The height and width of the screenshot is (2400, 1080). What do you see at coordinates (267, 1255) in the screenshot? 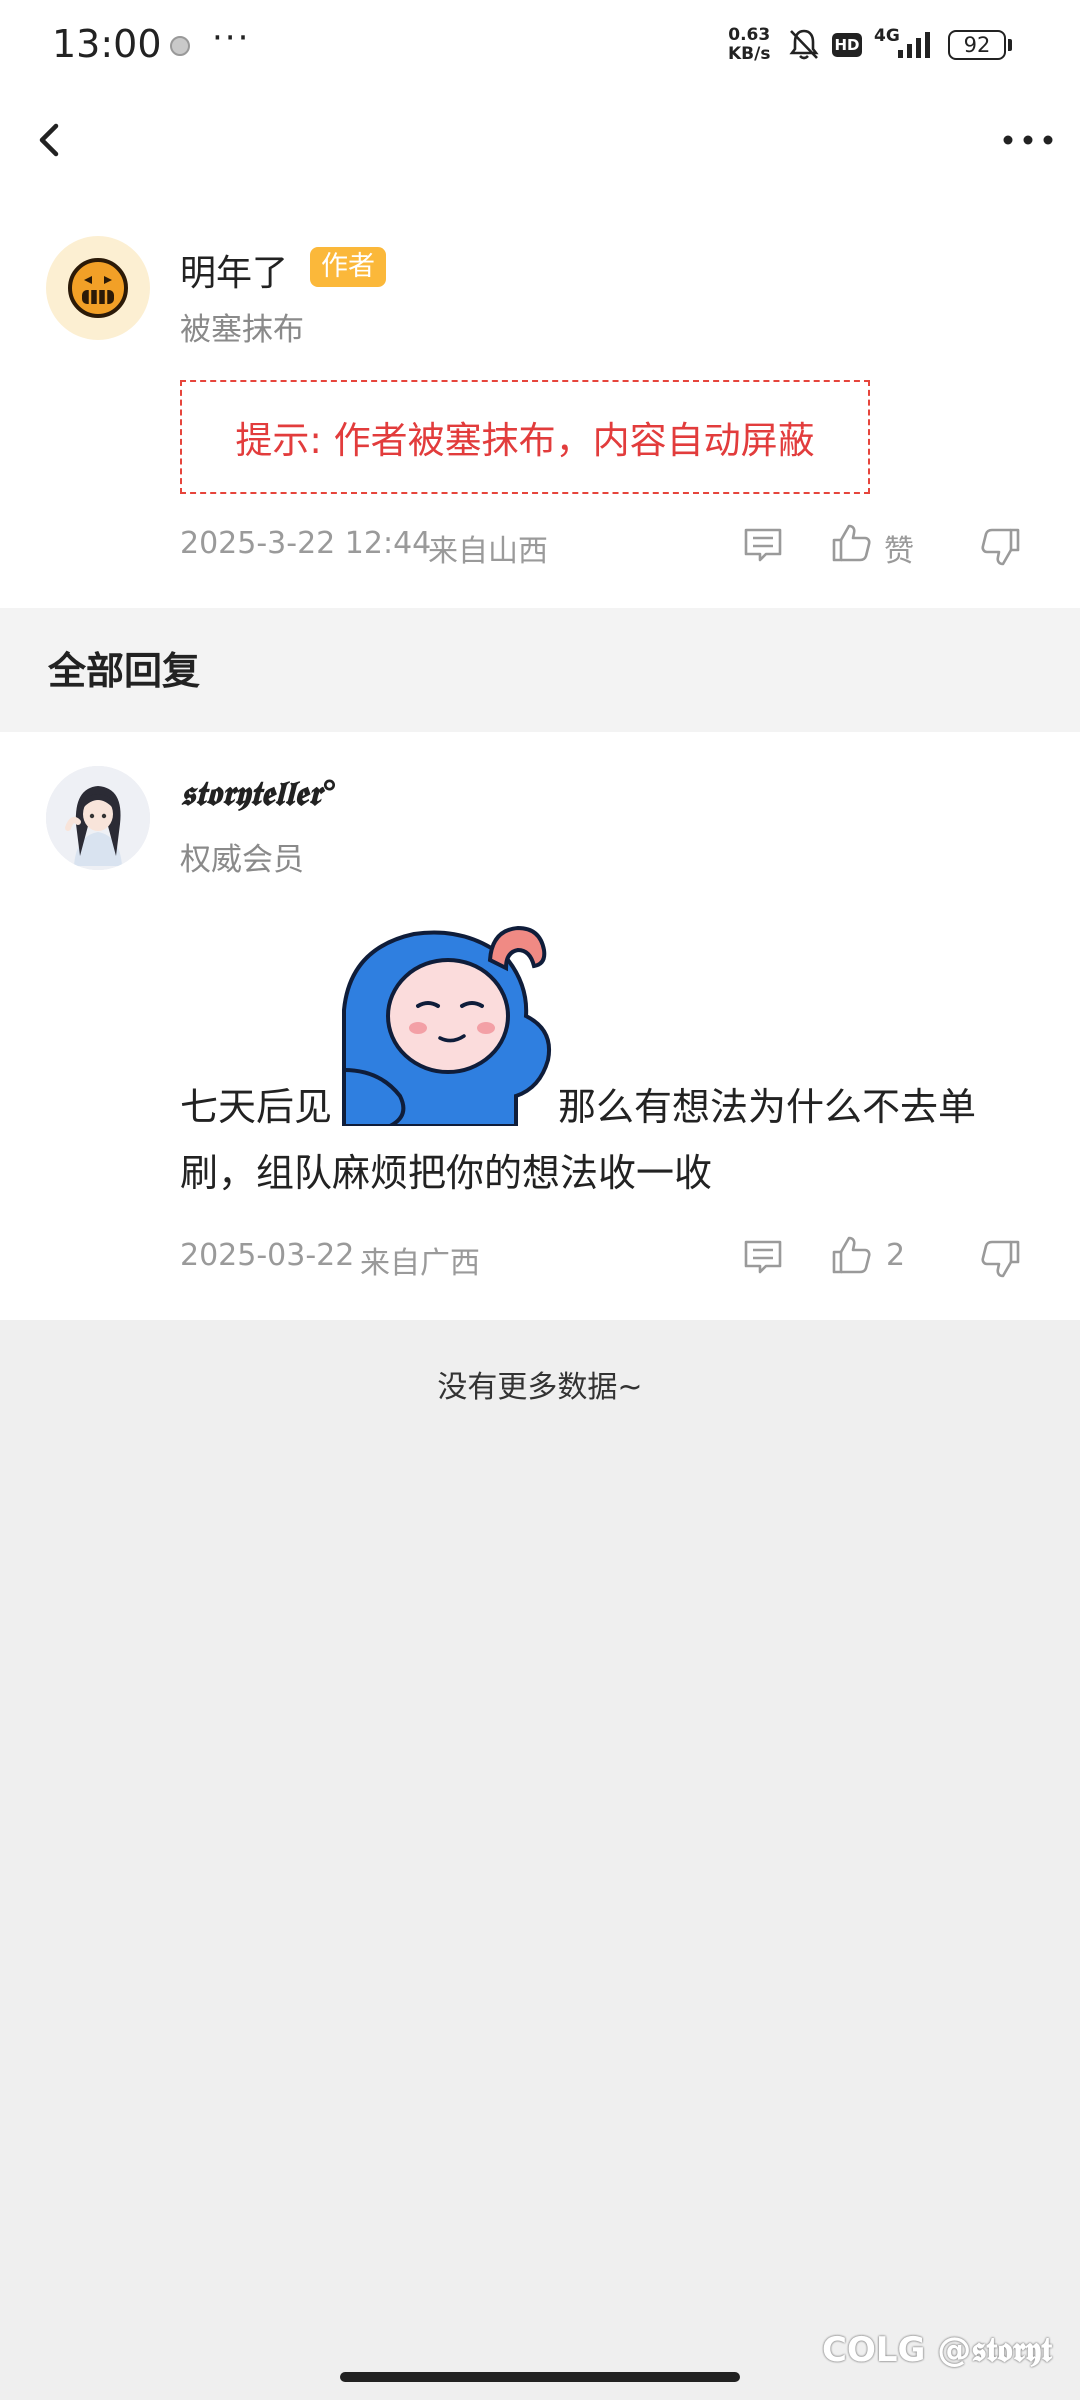
I see `reply-date: 2025-03-22` at bounding box center [267, 1255].